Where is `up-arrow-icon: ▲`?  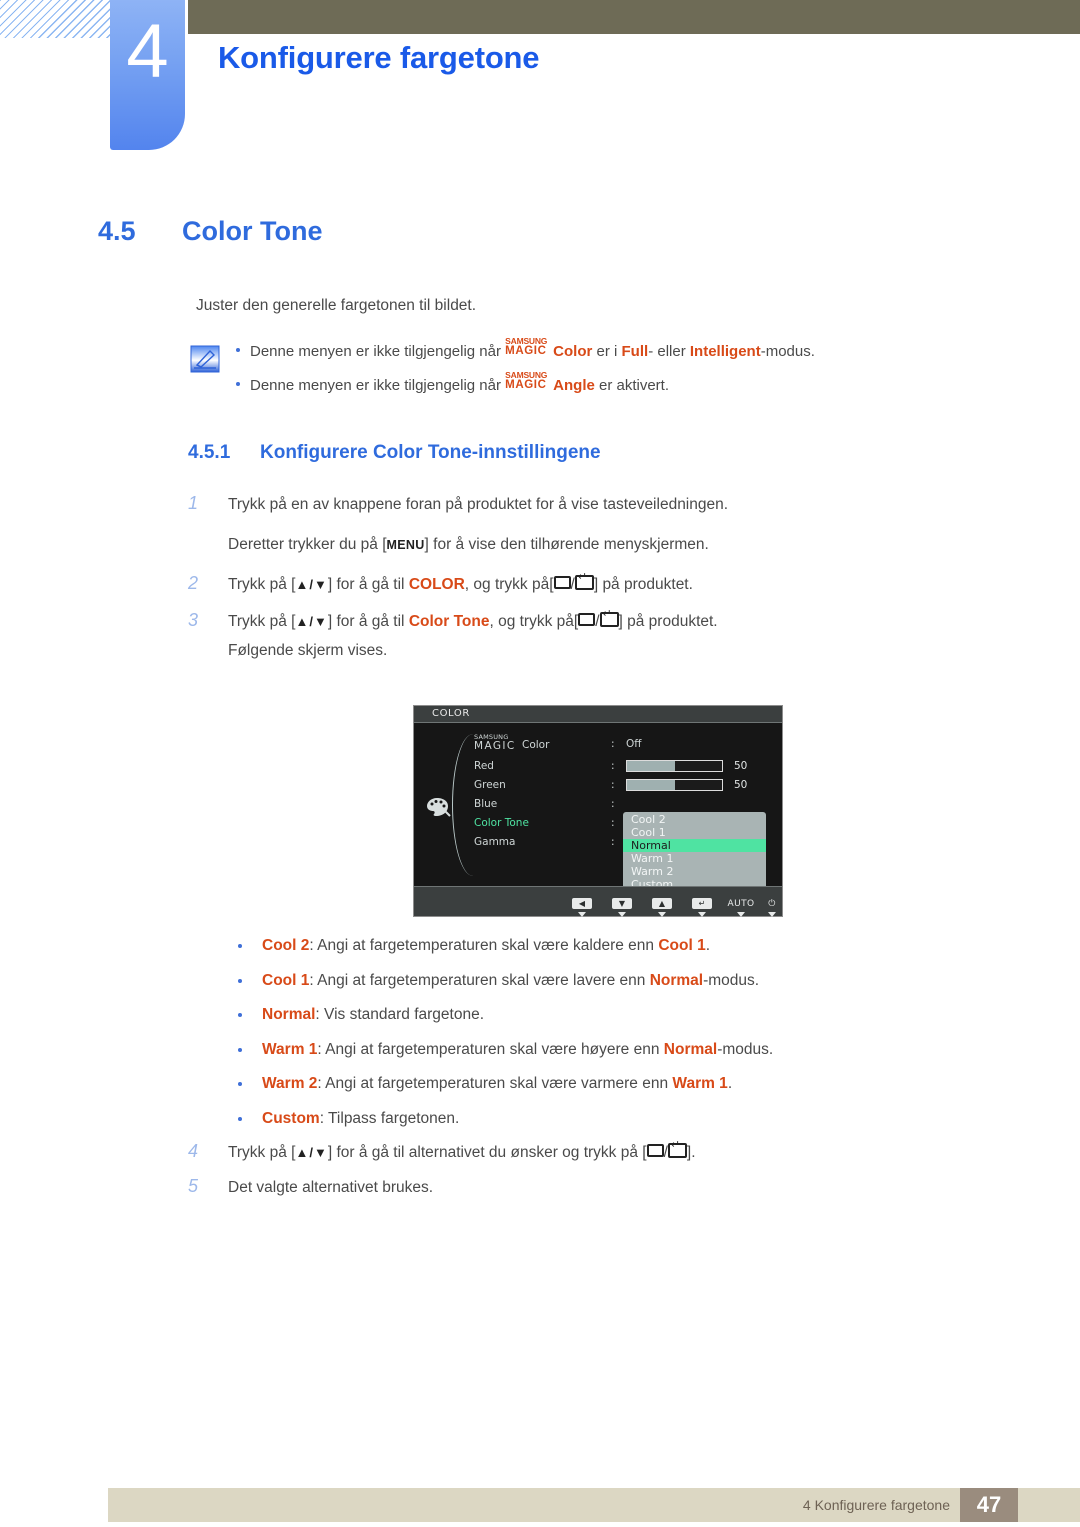
up-arrow-icon: ▲ is located at coordinates (662, 903).